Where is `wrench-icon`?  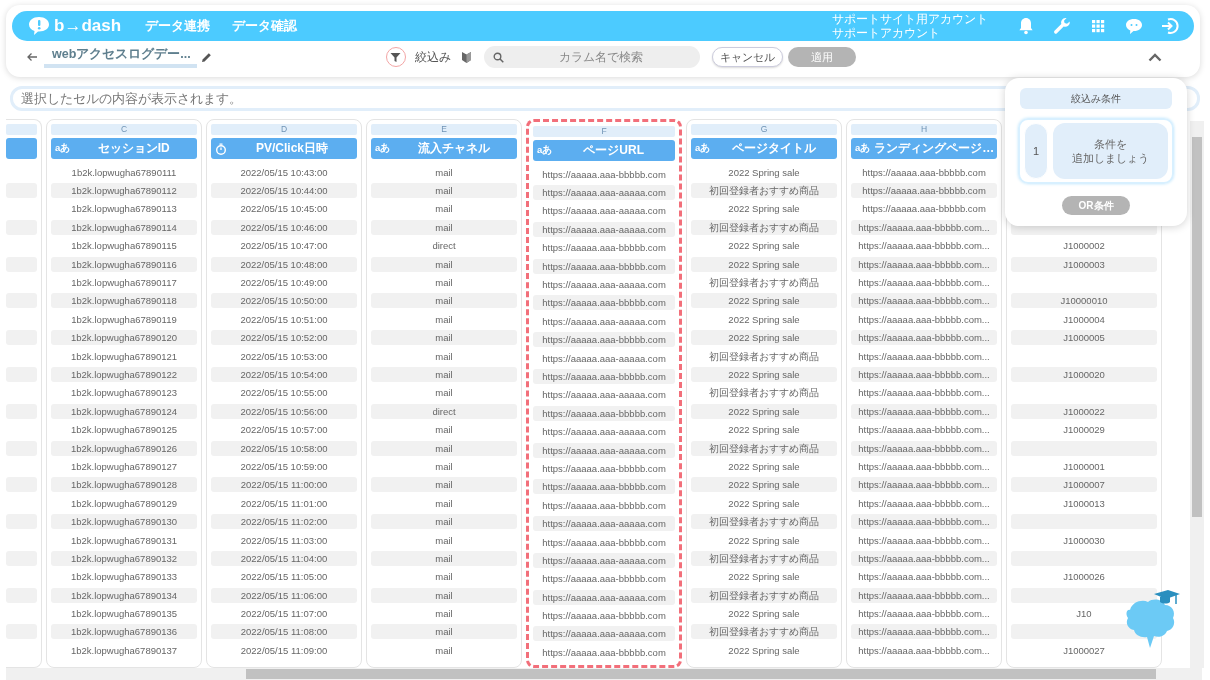 wrench-icon is located at coordinates (1062, 26).